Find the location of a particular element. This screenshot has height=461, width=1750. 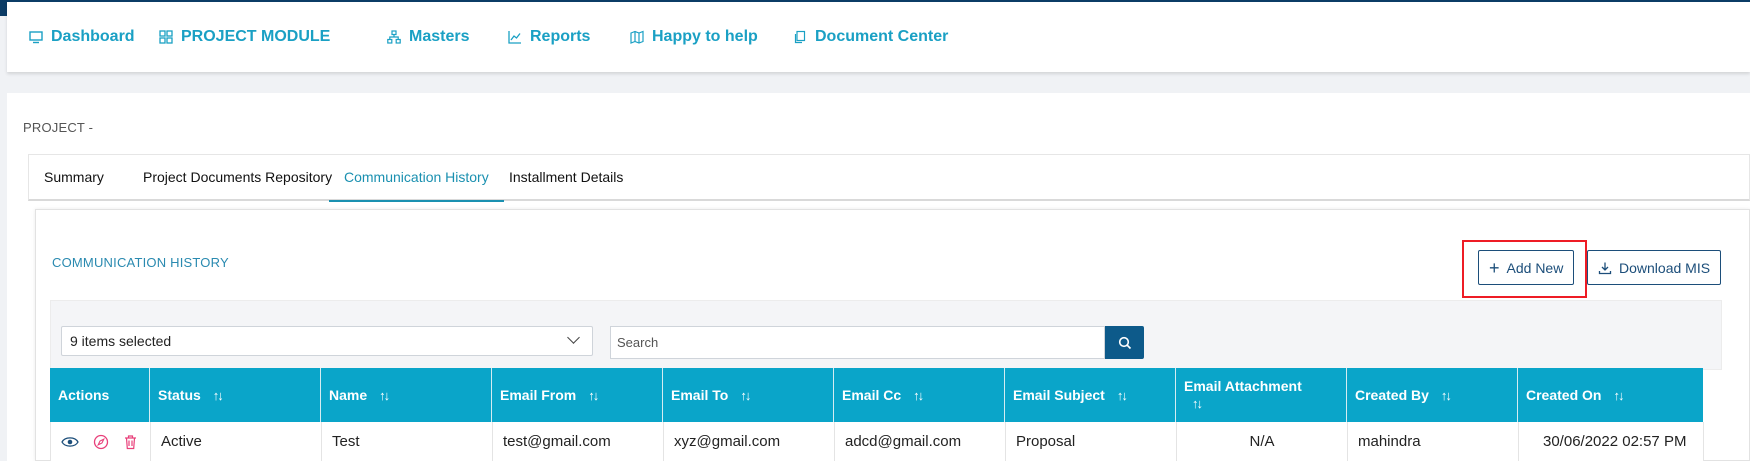

column-header-actions: Actions is located at coordinates (100, 395).